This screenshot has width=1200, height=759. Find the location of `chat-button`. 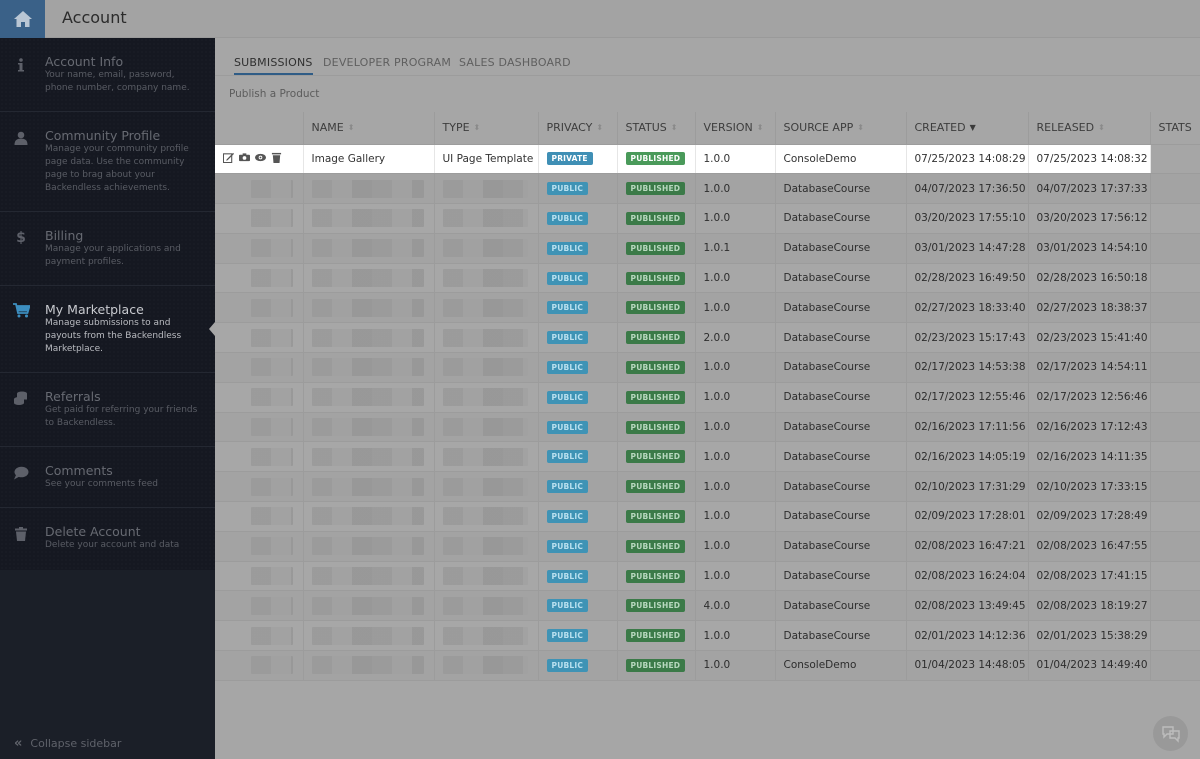

chat-button is located at coordinates (1170, 733).